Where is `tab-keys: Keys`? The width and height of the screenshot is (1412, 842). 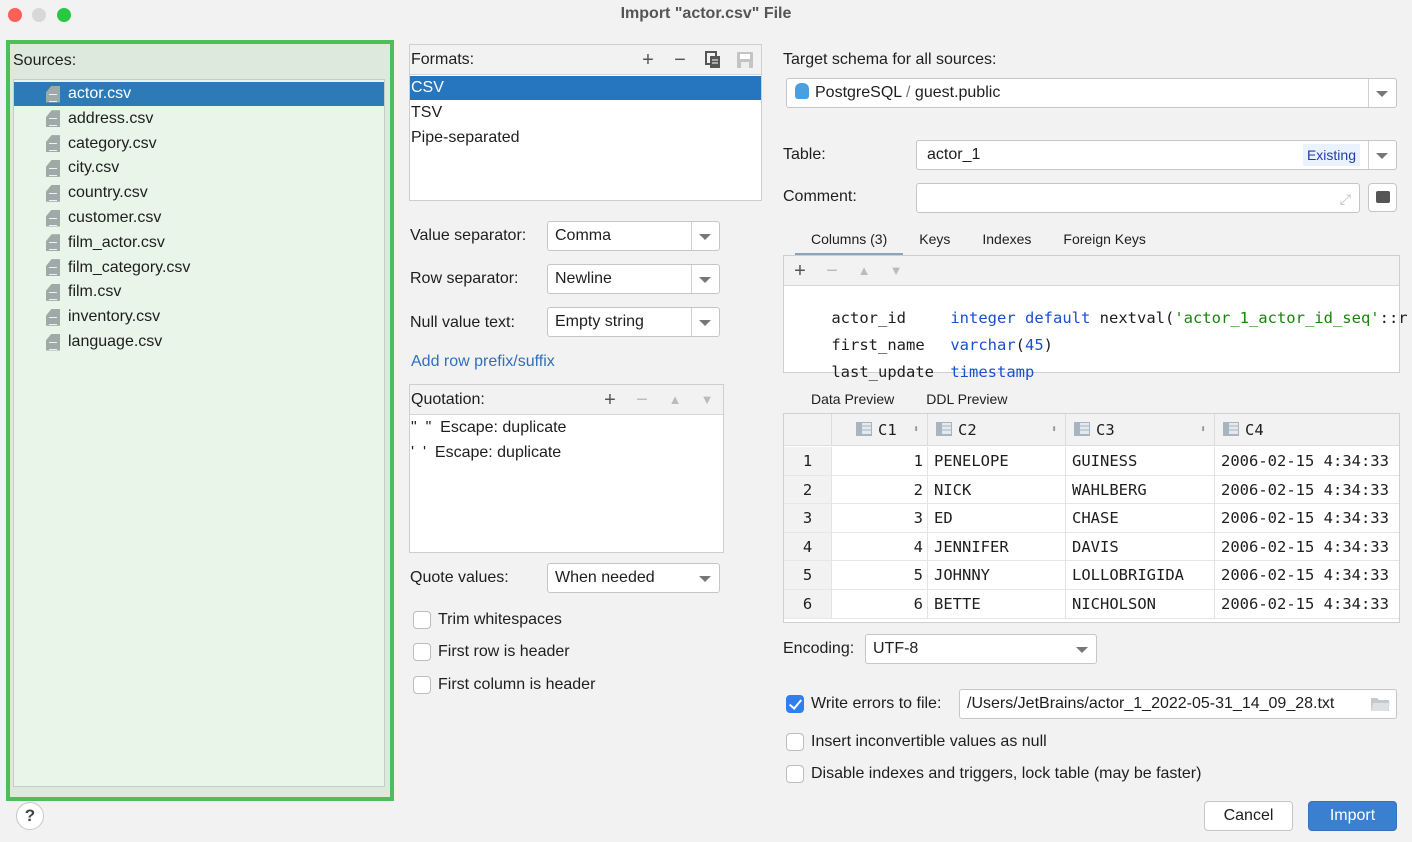 tab-keys: Keys is located at coordinates (934, 240).